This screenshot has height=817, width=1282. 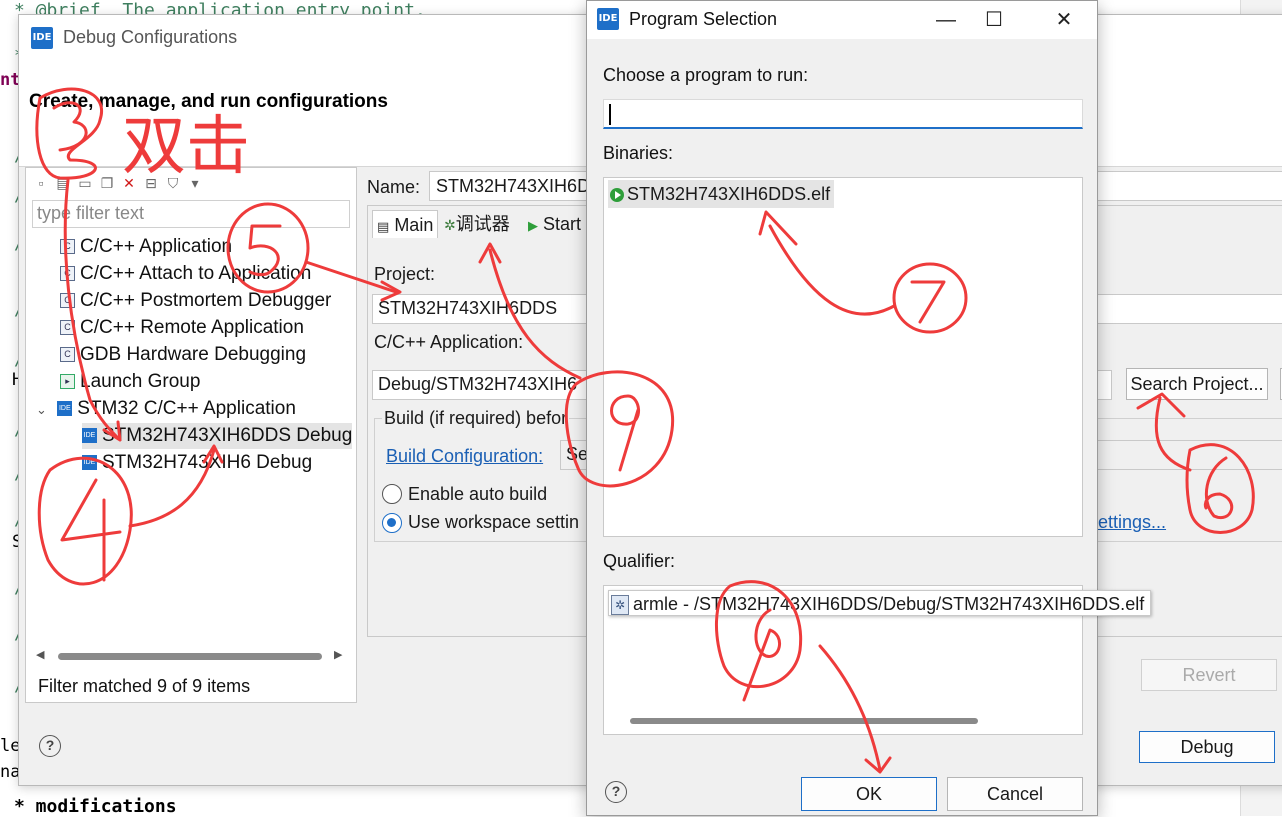 What do you see at coordinates (173, 183) in the screenshot?
I see `filter-icon: ⛉` at bounding box center [173, 183].